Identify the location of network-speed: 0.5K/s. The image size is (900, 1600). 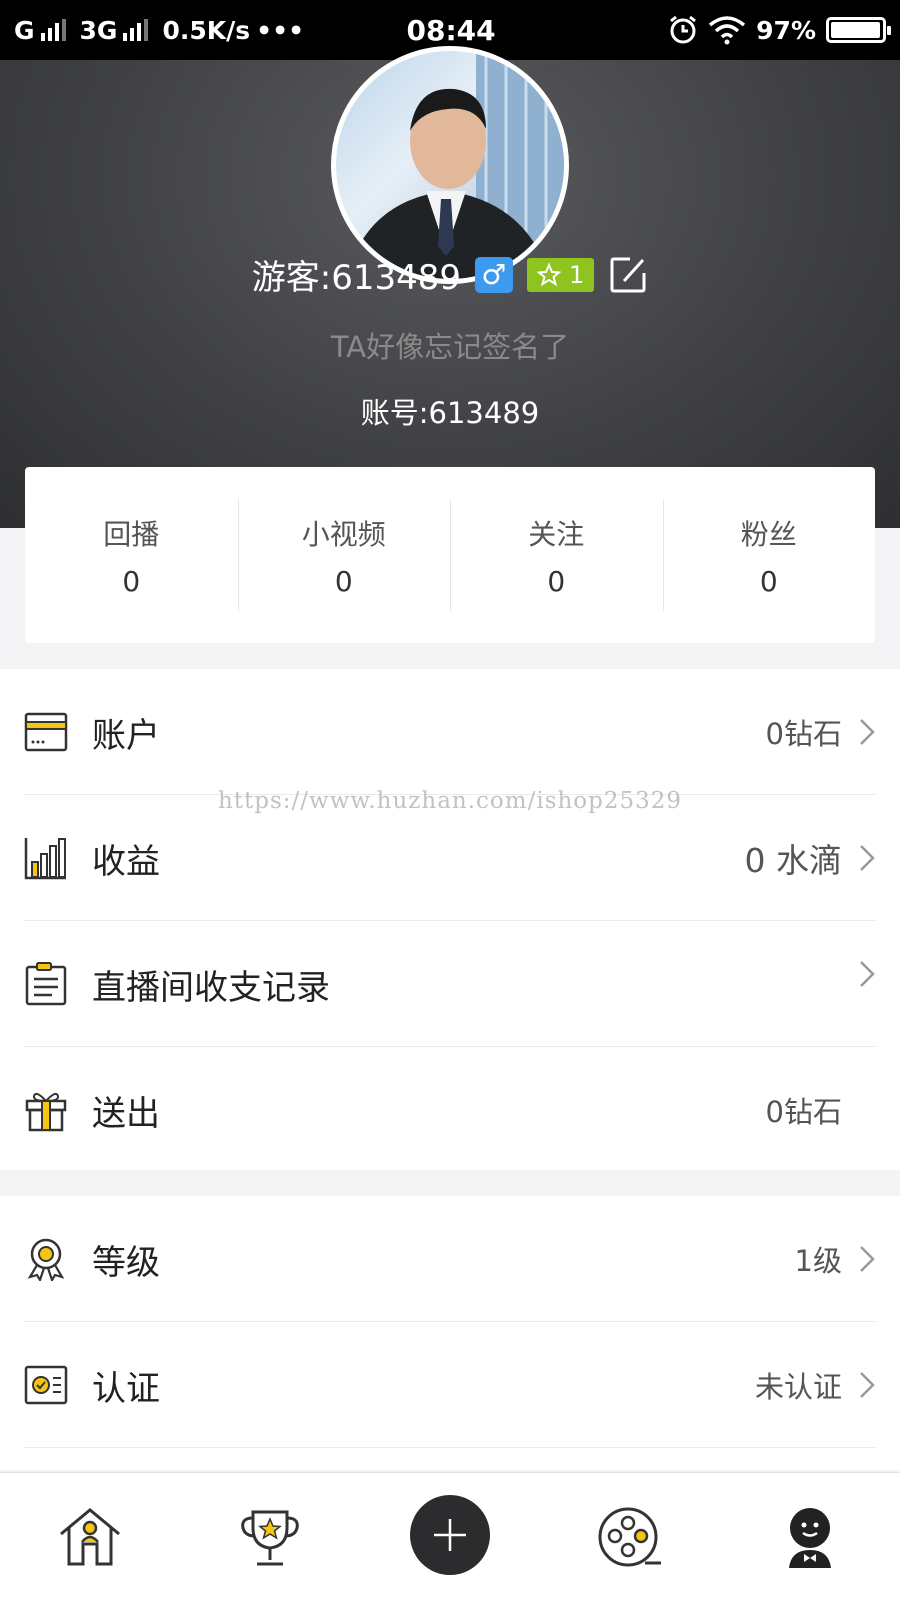
(206, 30).